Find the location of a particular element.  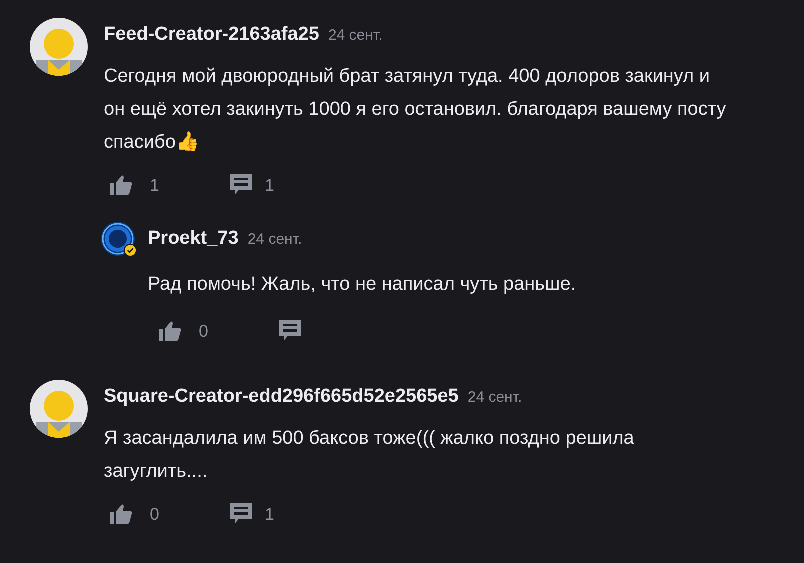

comment-text: Сегодня мой двоюродный брат затянул туда. 400 долоров закинул и он ещё хотел закинуть 1000 я его остановил. благодаря вашему посту спасибо👍 is located at coordinates (416, 109).